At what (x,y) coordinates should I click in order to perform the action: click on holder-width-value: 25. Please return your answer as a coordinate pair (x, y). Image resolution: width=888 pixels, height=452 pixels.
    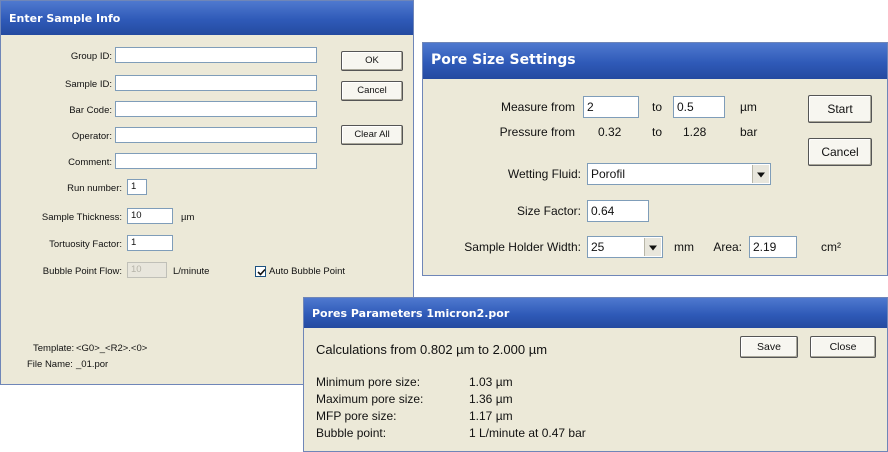
    Looking at the image, I should click on (598, 247).